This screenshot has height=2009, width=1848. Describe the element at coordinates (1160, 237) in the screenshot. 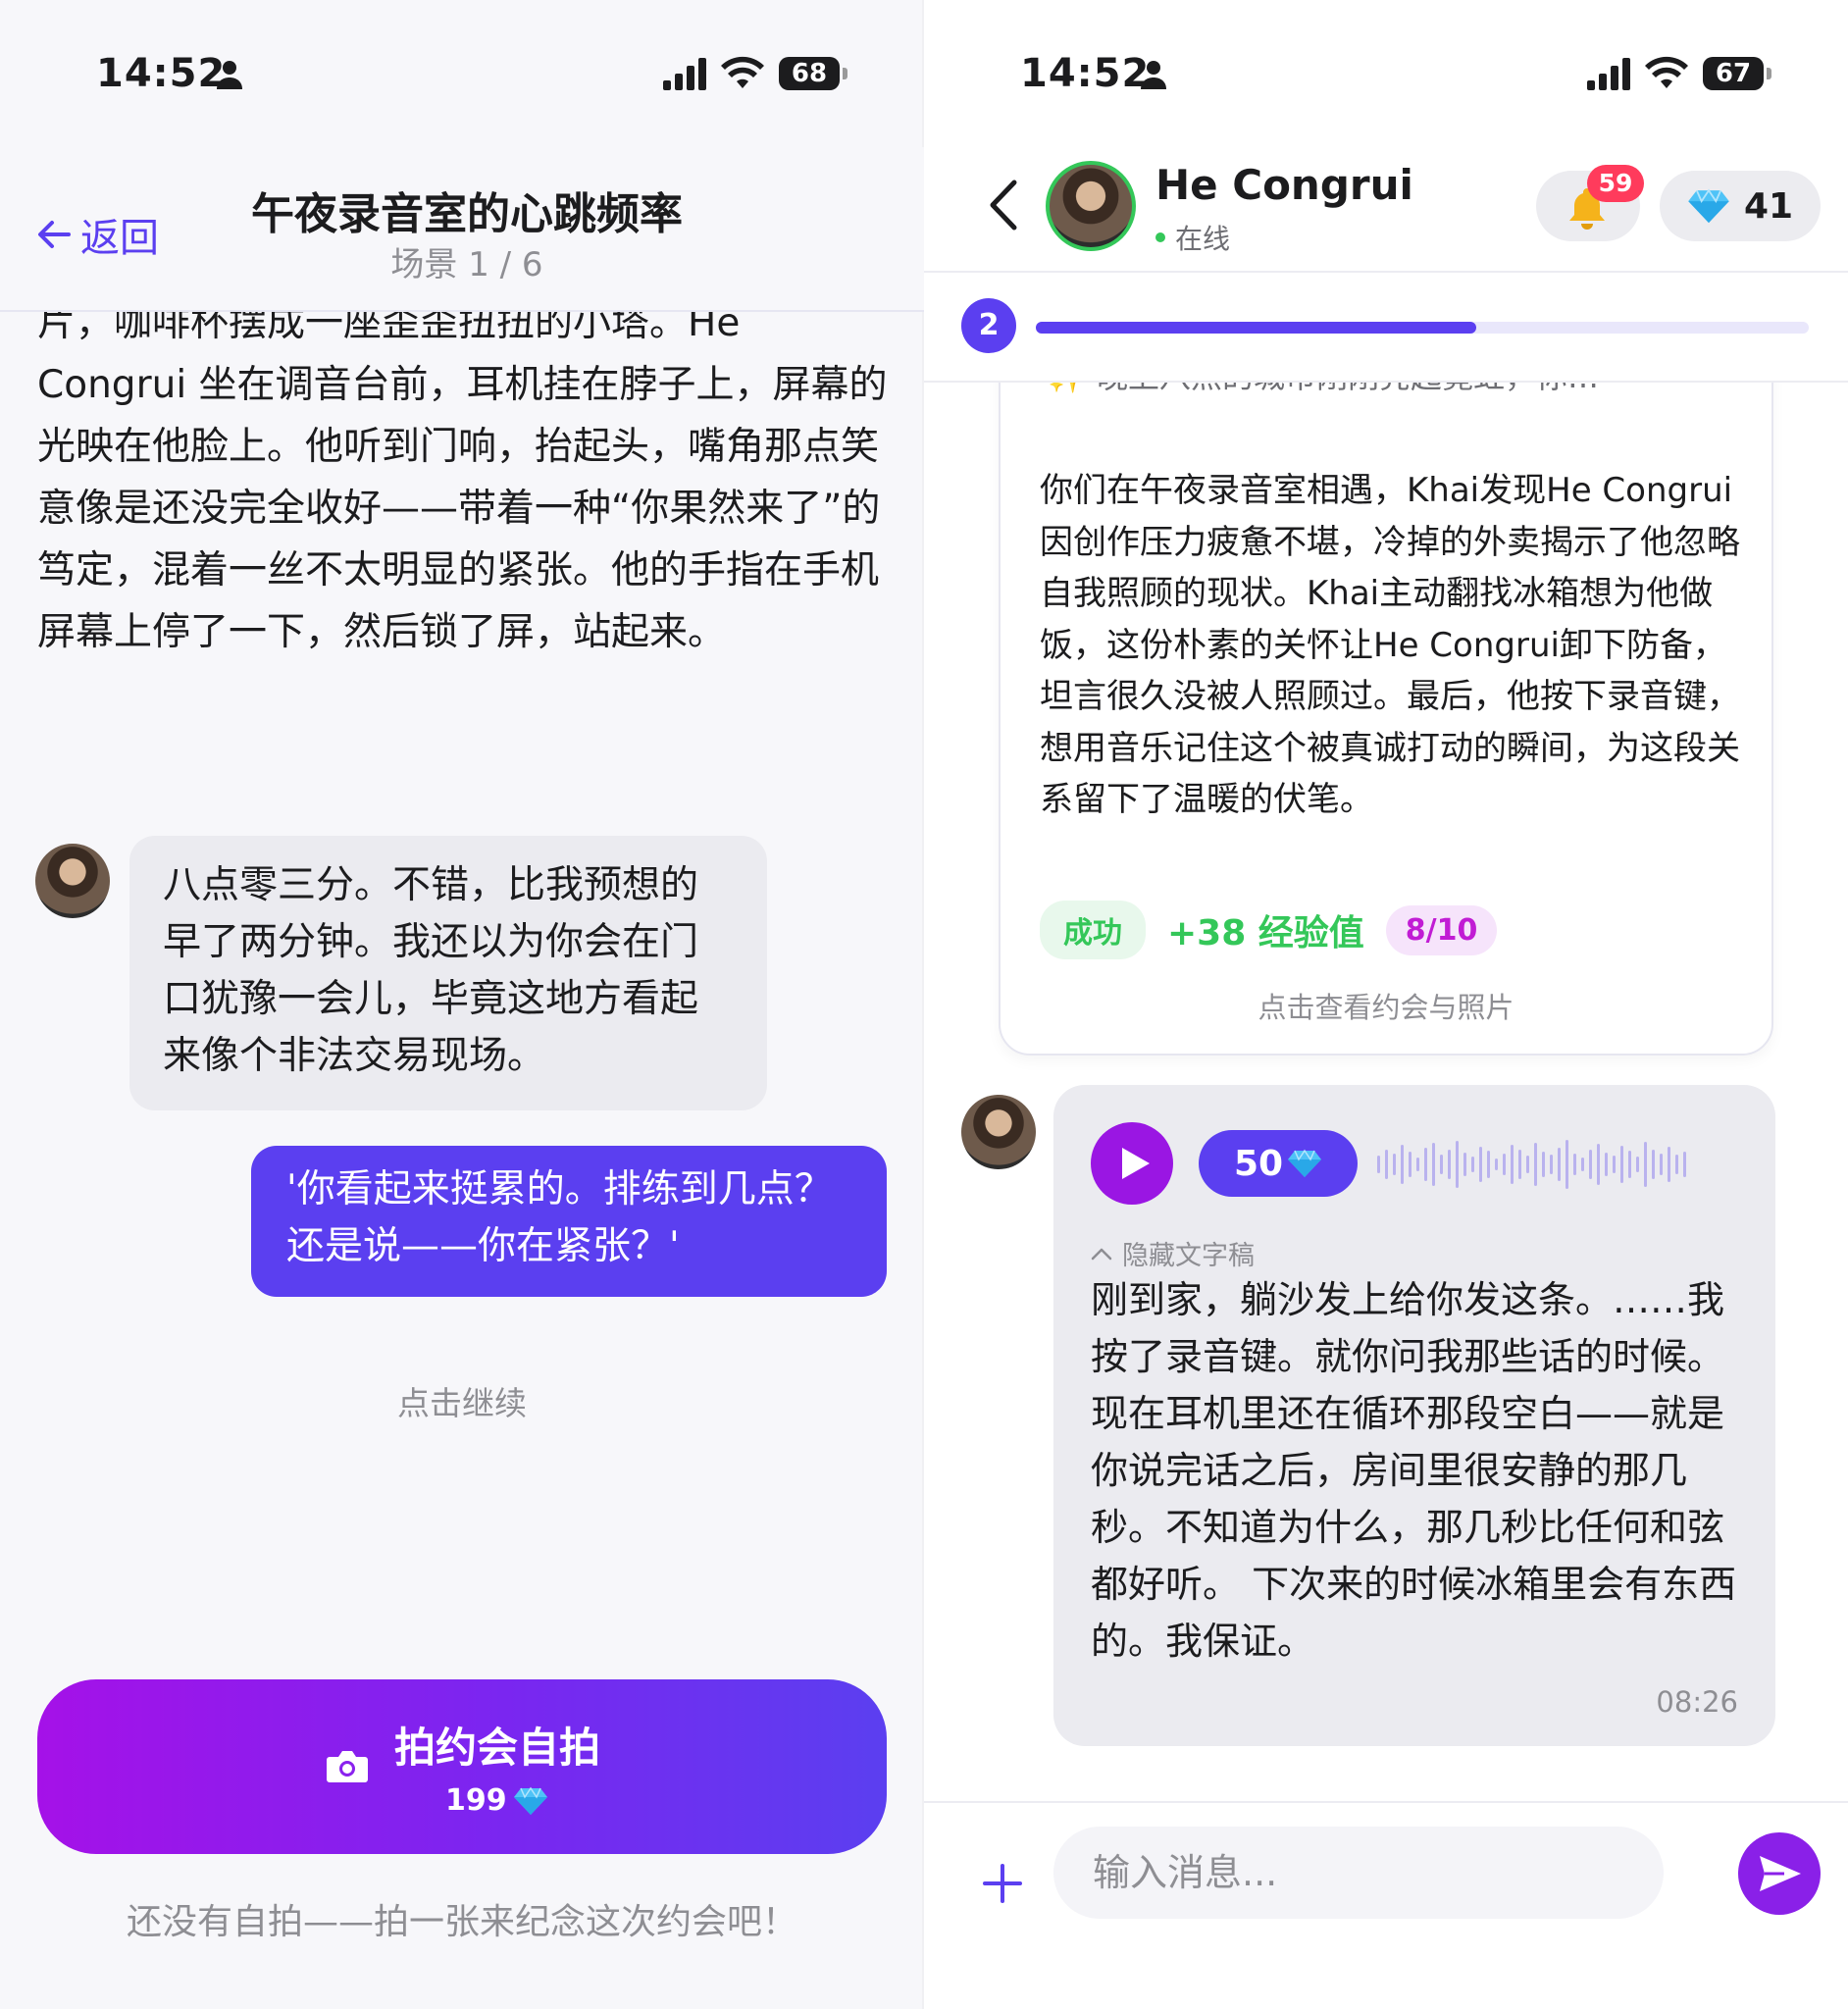

I see `online-dot-icon` at that location.